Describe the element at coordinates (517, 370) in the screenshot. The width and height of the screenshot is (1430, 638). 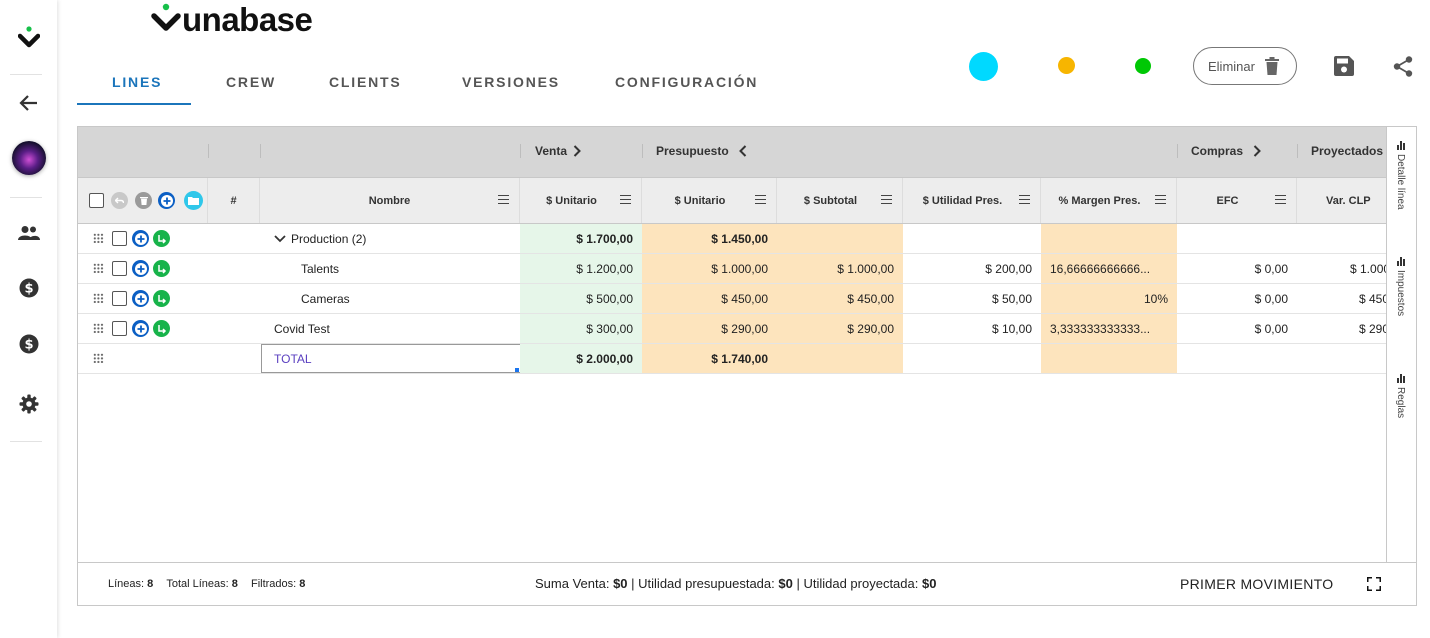
I see `fill-handle` at that location.